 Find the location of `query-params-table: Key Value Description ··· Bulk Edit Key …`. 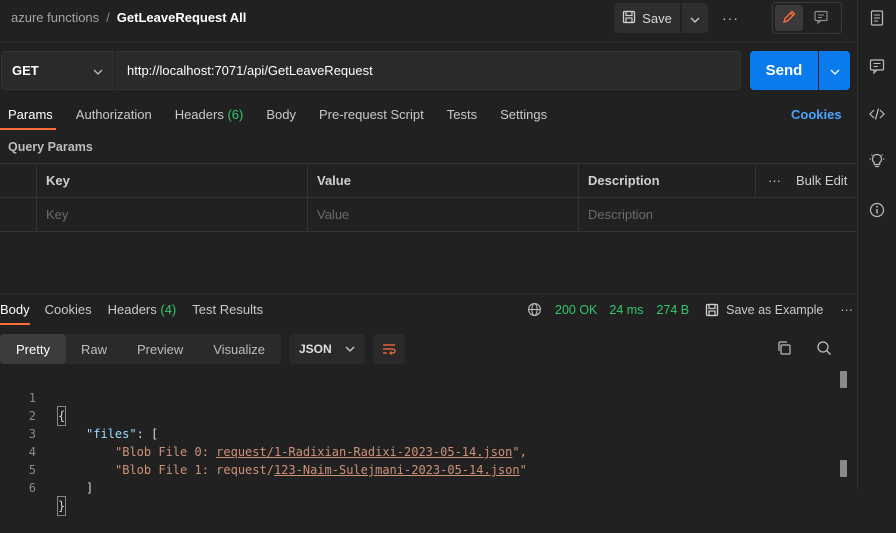

query-params-table: Key Value Description ··· Bulk Edit Key … is located at coordinates (428, 197).